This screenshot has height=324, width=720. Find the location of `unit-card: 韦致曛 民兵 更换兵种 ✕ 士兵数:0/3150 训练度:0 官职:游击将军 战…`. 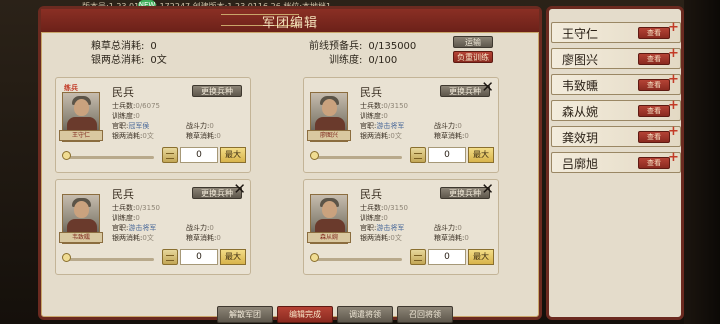

unit-card: 韦致曛 民兵 更换兵种 ✕ 士兵数:0/3150 训练度:0 官职:游击将军 战… is located at coordinates (153, 227).